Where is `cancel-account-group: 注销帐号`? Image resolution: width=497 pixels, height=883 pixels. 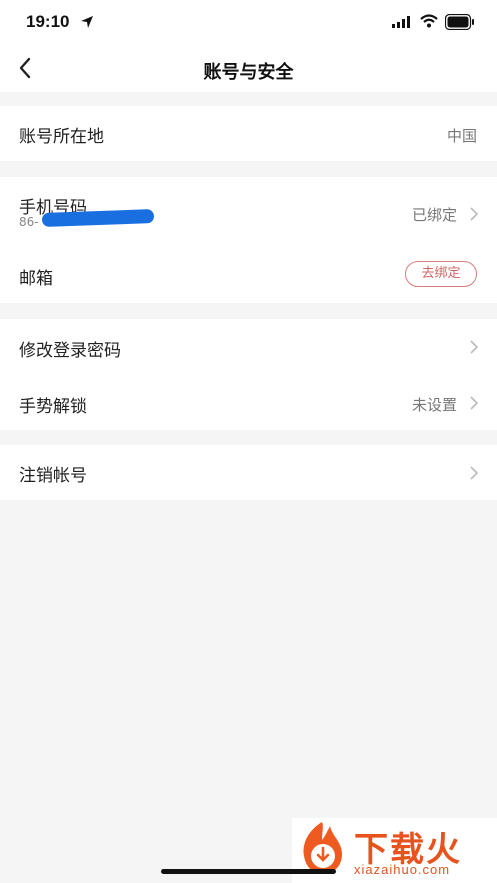
cancel-account-group: 注销帐号 is located at coordinates (248, 472).